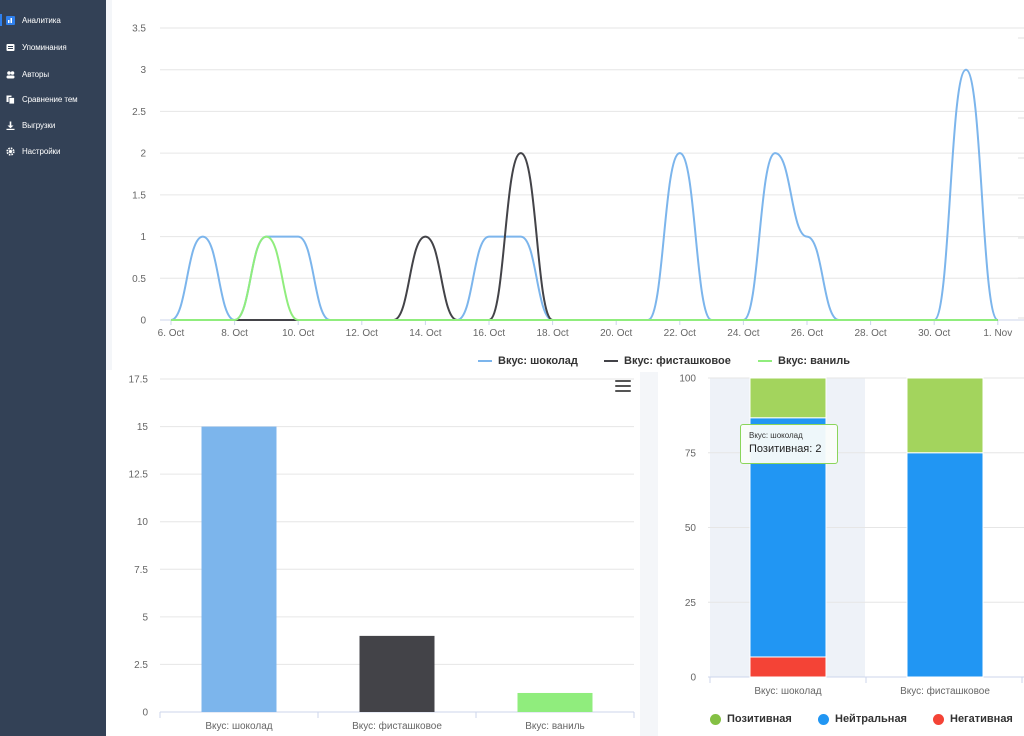 Image resolution: width=1024 pixels, height=736 pixels. Describe the element at coordinates (143, 154) in the screenshot. I see `y-tick-label: 2` at that location.